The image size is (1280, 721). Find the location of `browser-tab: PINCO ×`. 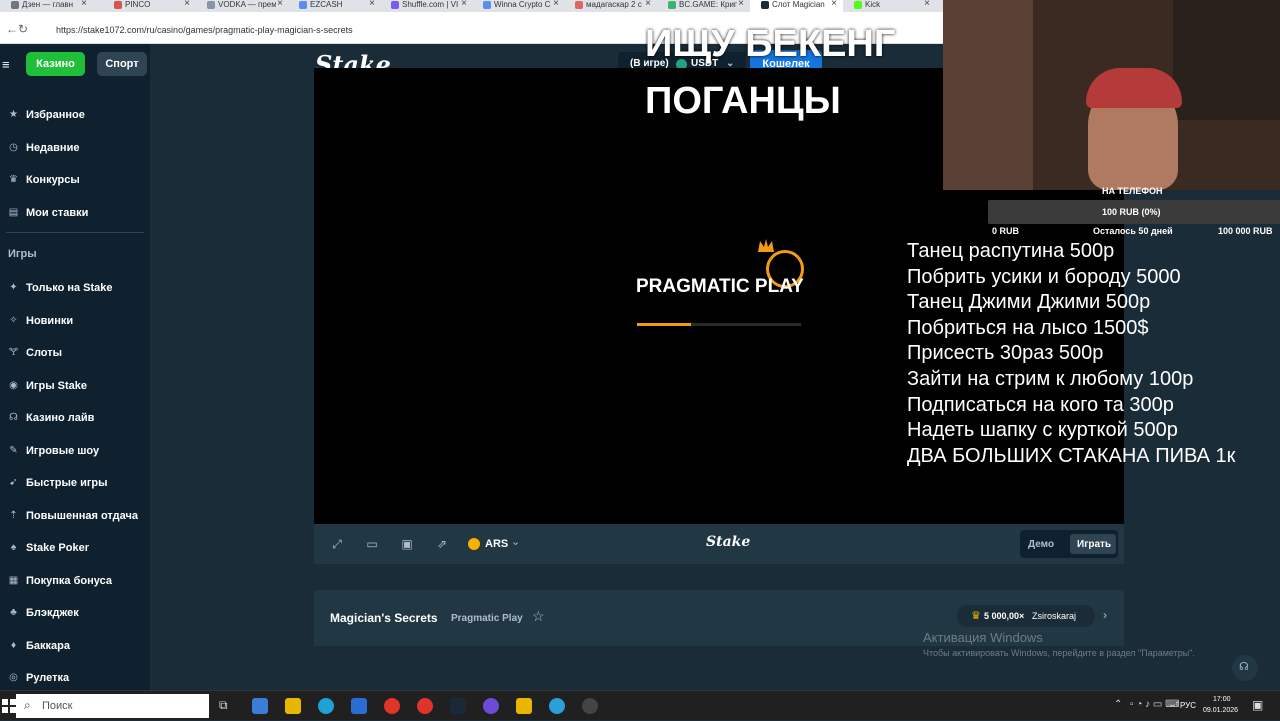

browser-tab: PINCO × is located at coordinates (149, 6).